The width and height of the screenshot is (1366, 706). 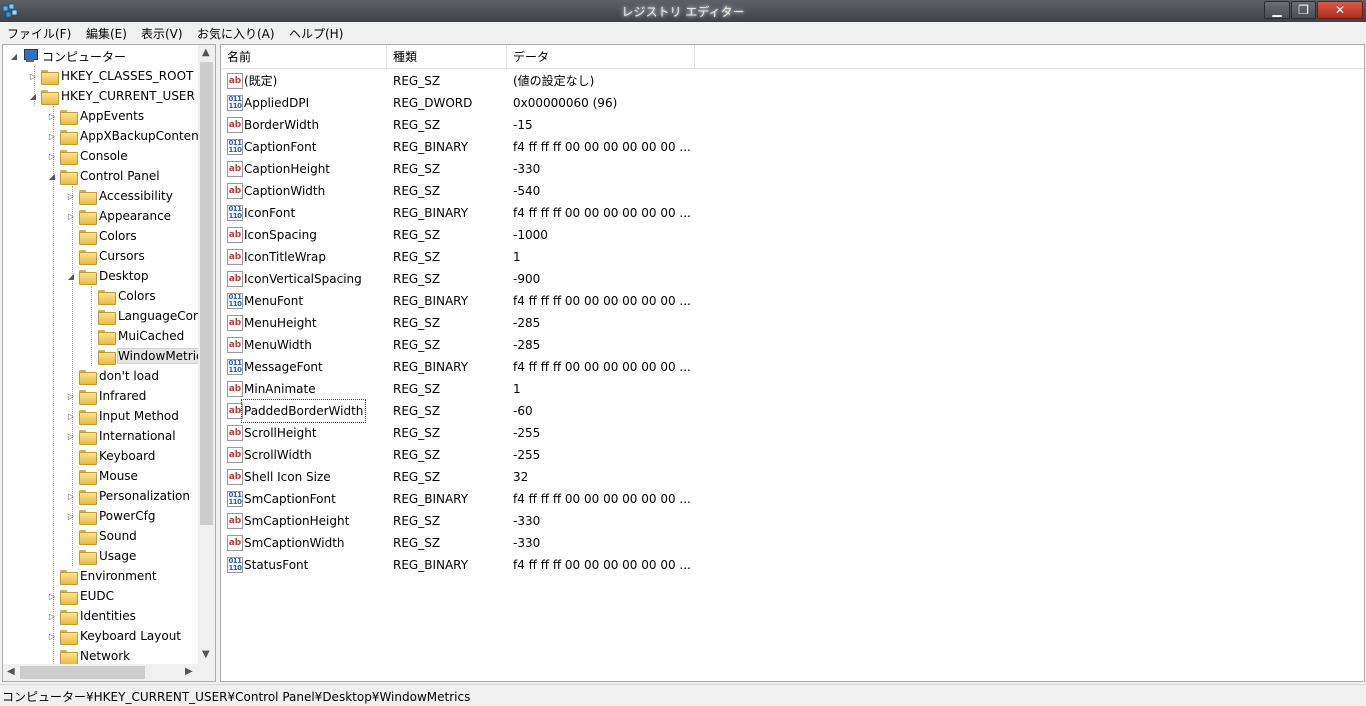 I want to click on tree-node-powercfg: ▷ PowerCfg, so click(x=111, y=516).